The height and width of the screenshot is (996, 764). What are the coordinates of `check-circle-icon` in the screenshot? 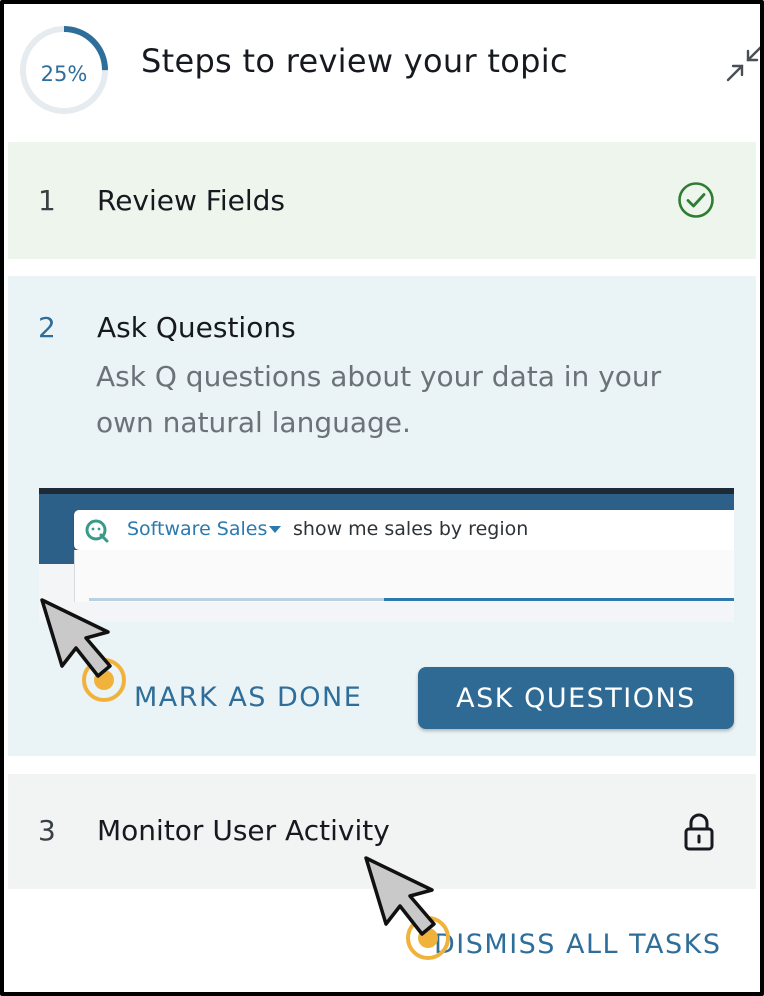 It's located at (696, 200).